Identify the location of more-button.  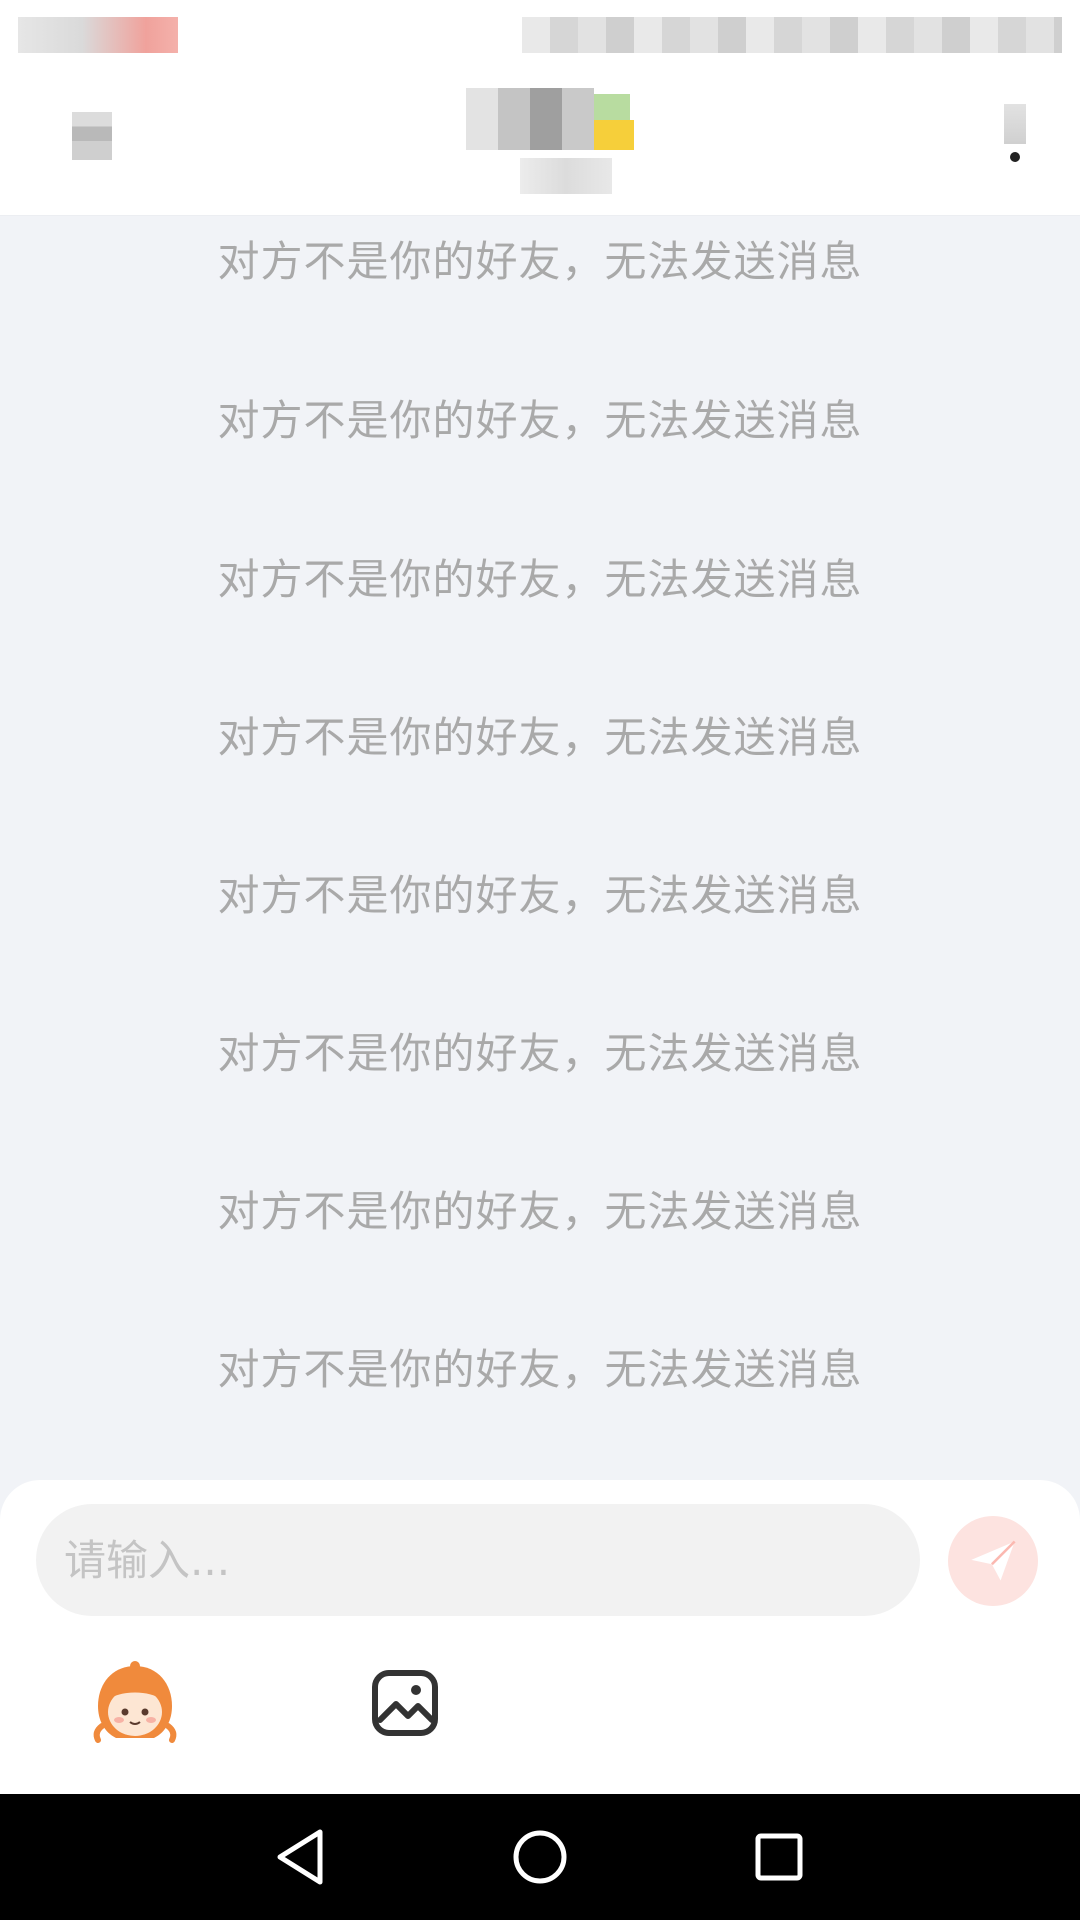
(1015, 139).